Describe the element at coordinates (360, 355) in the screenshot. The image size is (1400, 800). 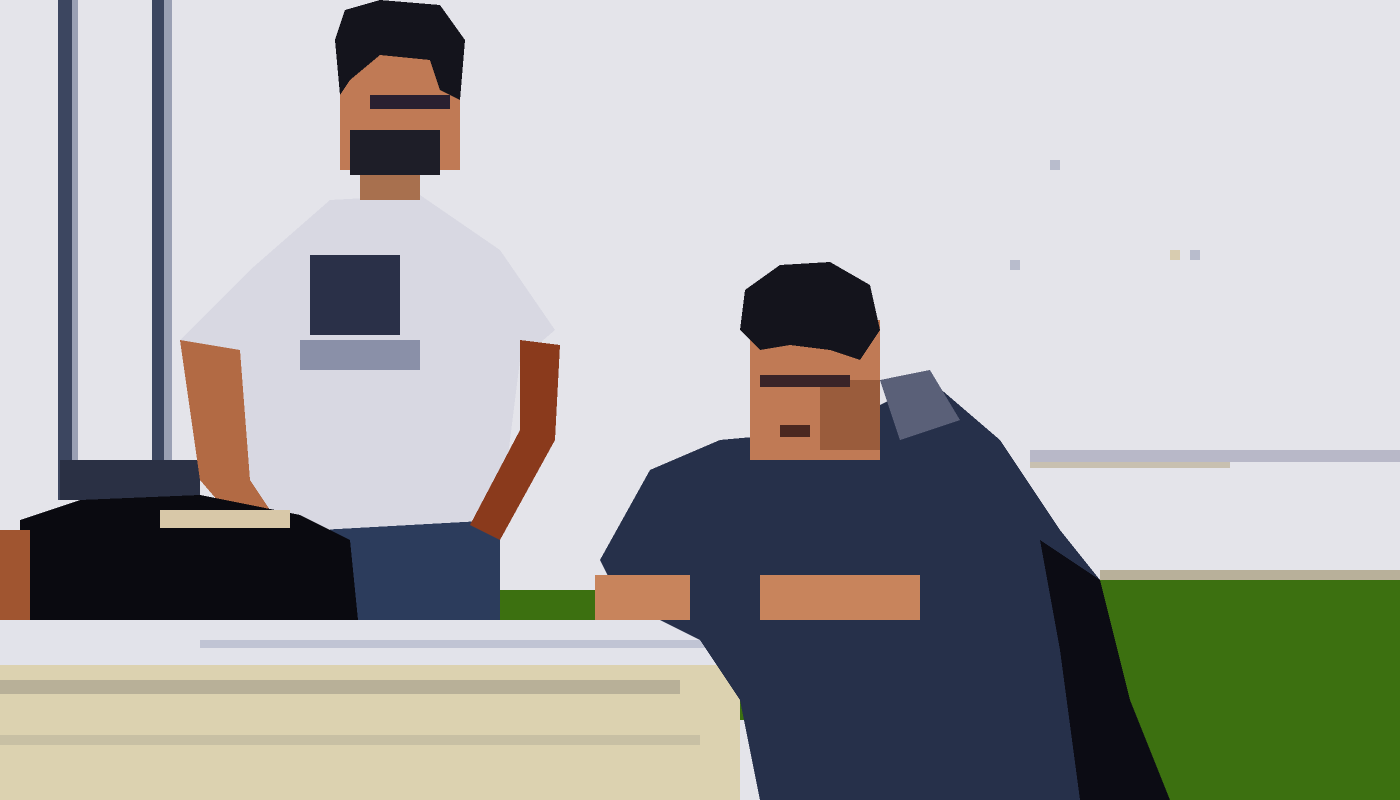
I see `shirt-print-lower` at that location.